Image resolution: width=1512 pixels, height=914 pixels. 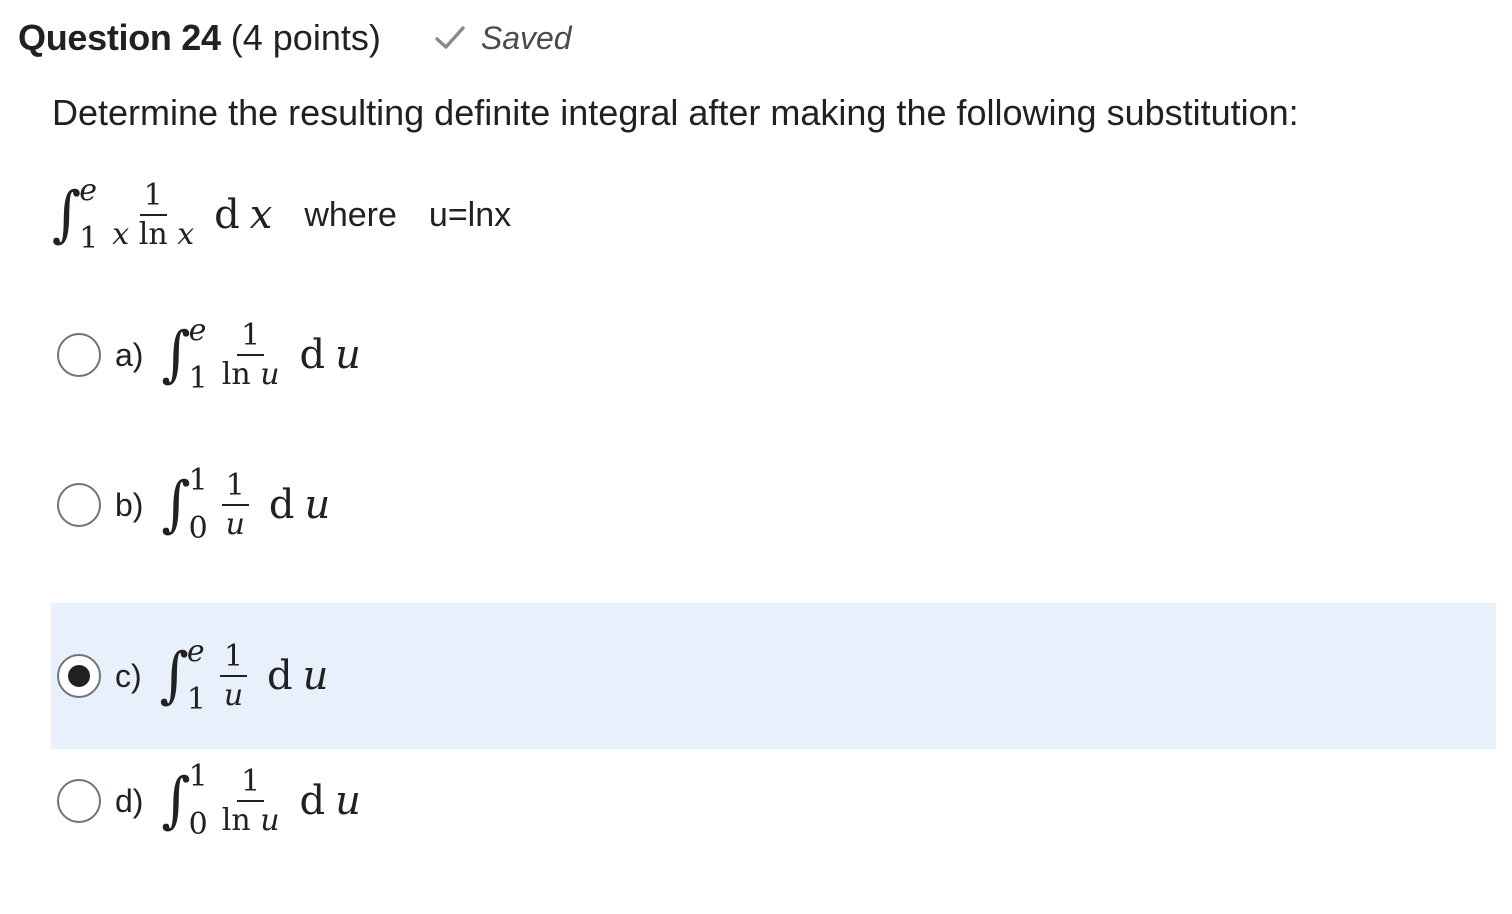 I want to click on fraction: 1 x ln x, so click(x=153, y=215).